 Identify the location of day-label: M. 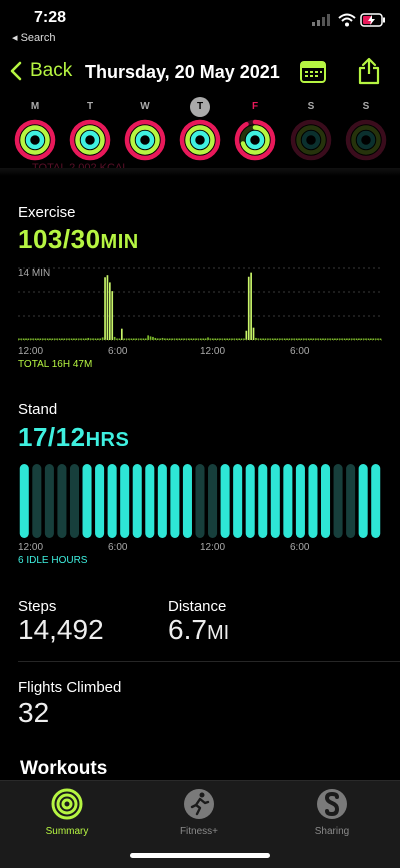
(35, 106).